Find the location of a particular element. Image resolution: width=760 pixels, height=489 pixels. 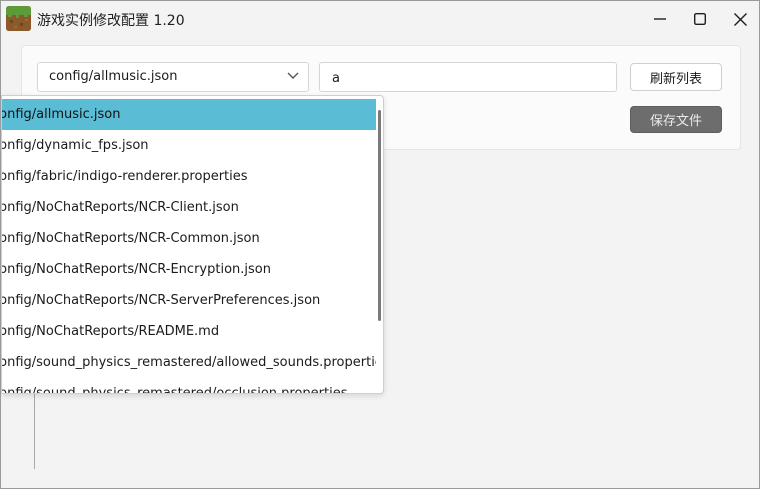

minimize-button is located at coordinates (660, 19).